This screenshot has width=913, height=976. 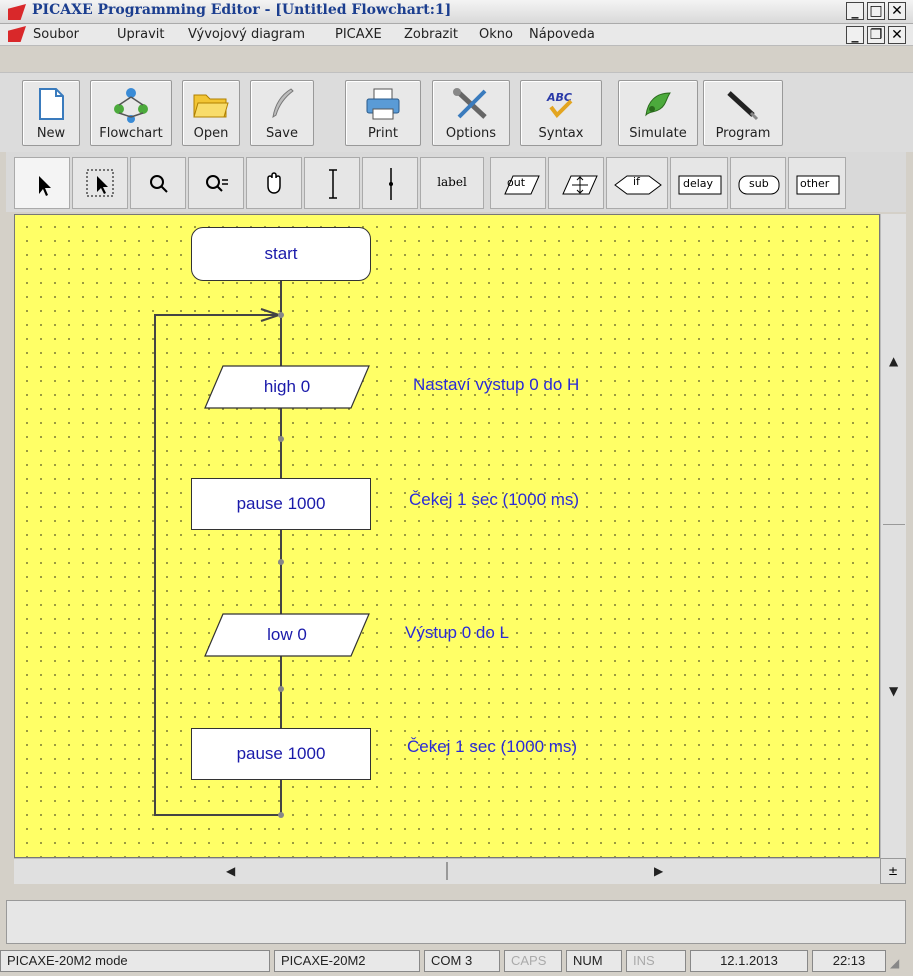 What do you see at coordinates (849, 961) in the screenshot?
I see `status-time: 22:13` at bounding box center [849, 961].